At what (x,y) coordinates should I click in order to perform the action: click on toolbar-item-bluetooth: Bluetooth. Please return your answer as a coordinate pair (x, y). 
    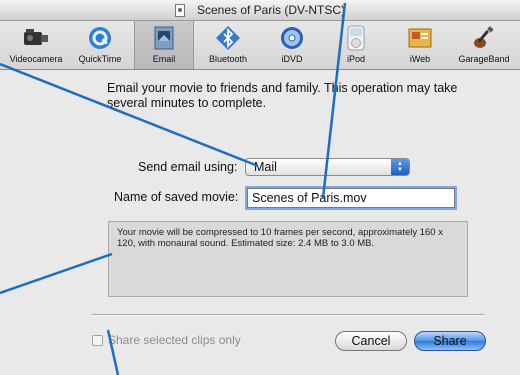
    Looking at the image, I should click on (228, 45).